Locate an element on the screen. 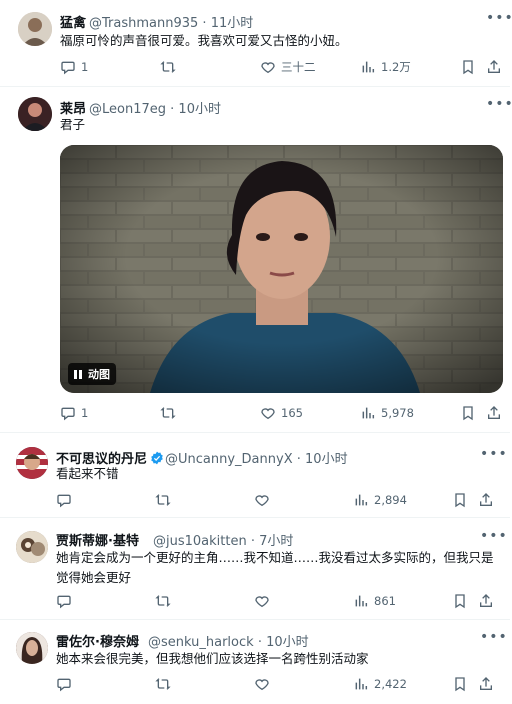  views-count: 2,422 is located at coordinates (390, 684).